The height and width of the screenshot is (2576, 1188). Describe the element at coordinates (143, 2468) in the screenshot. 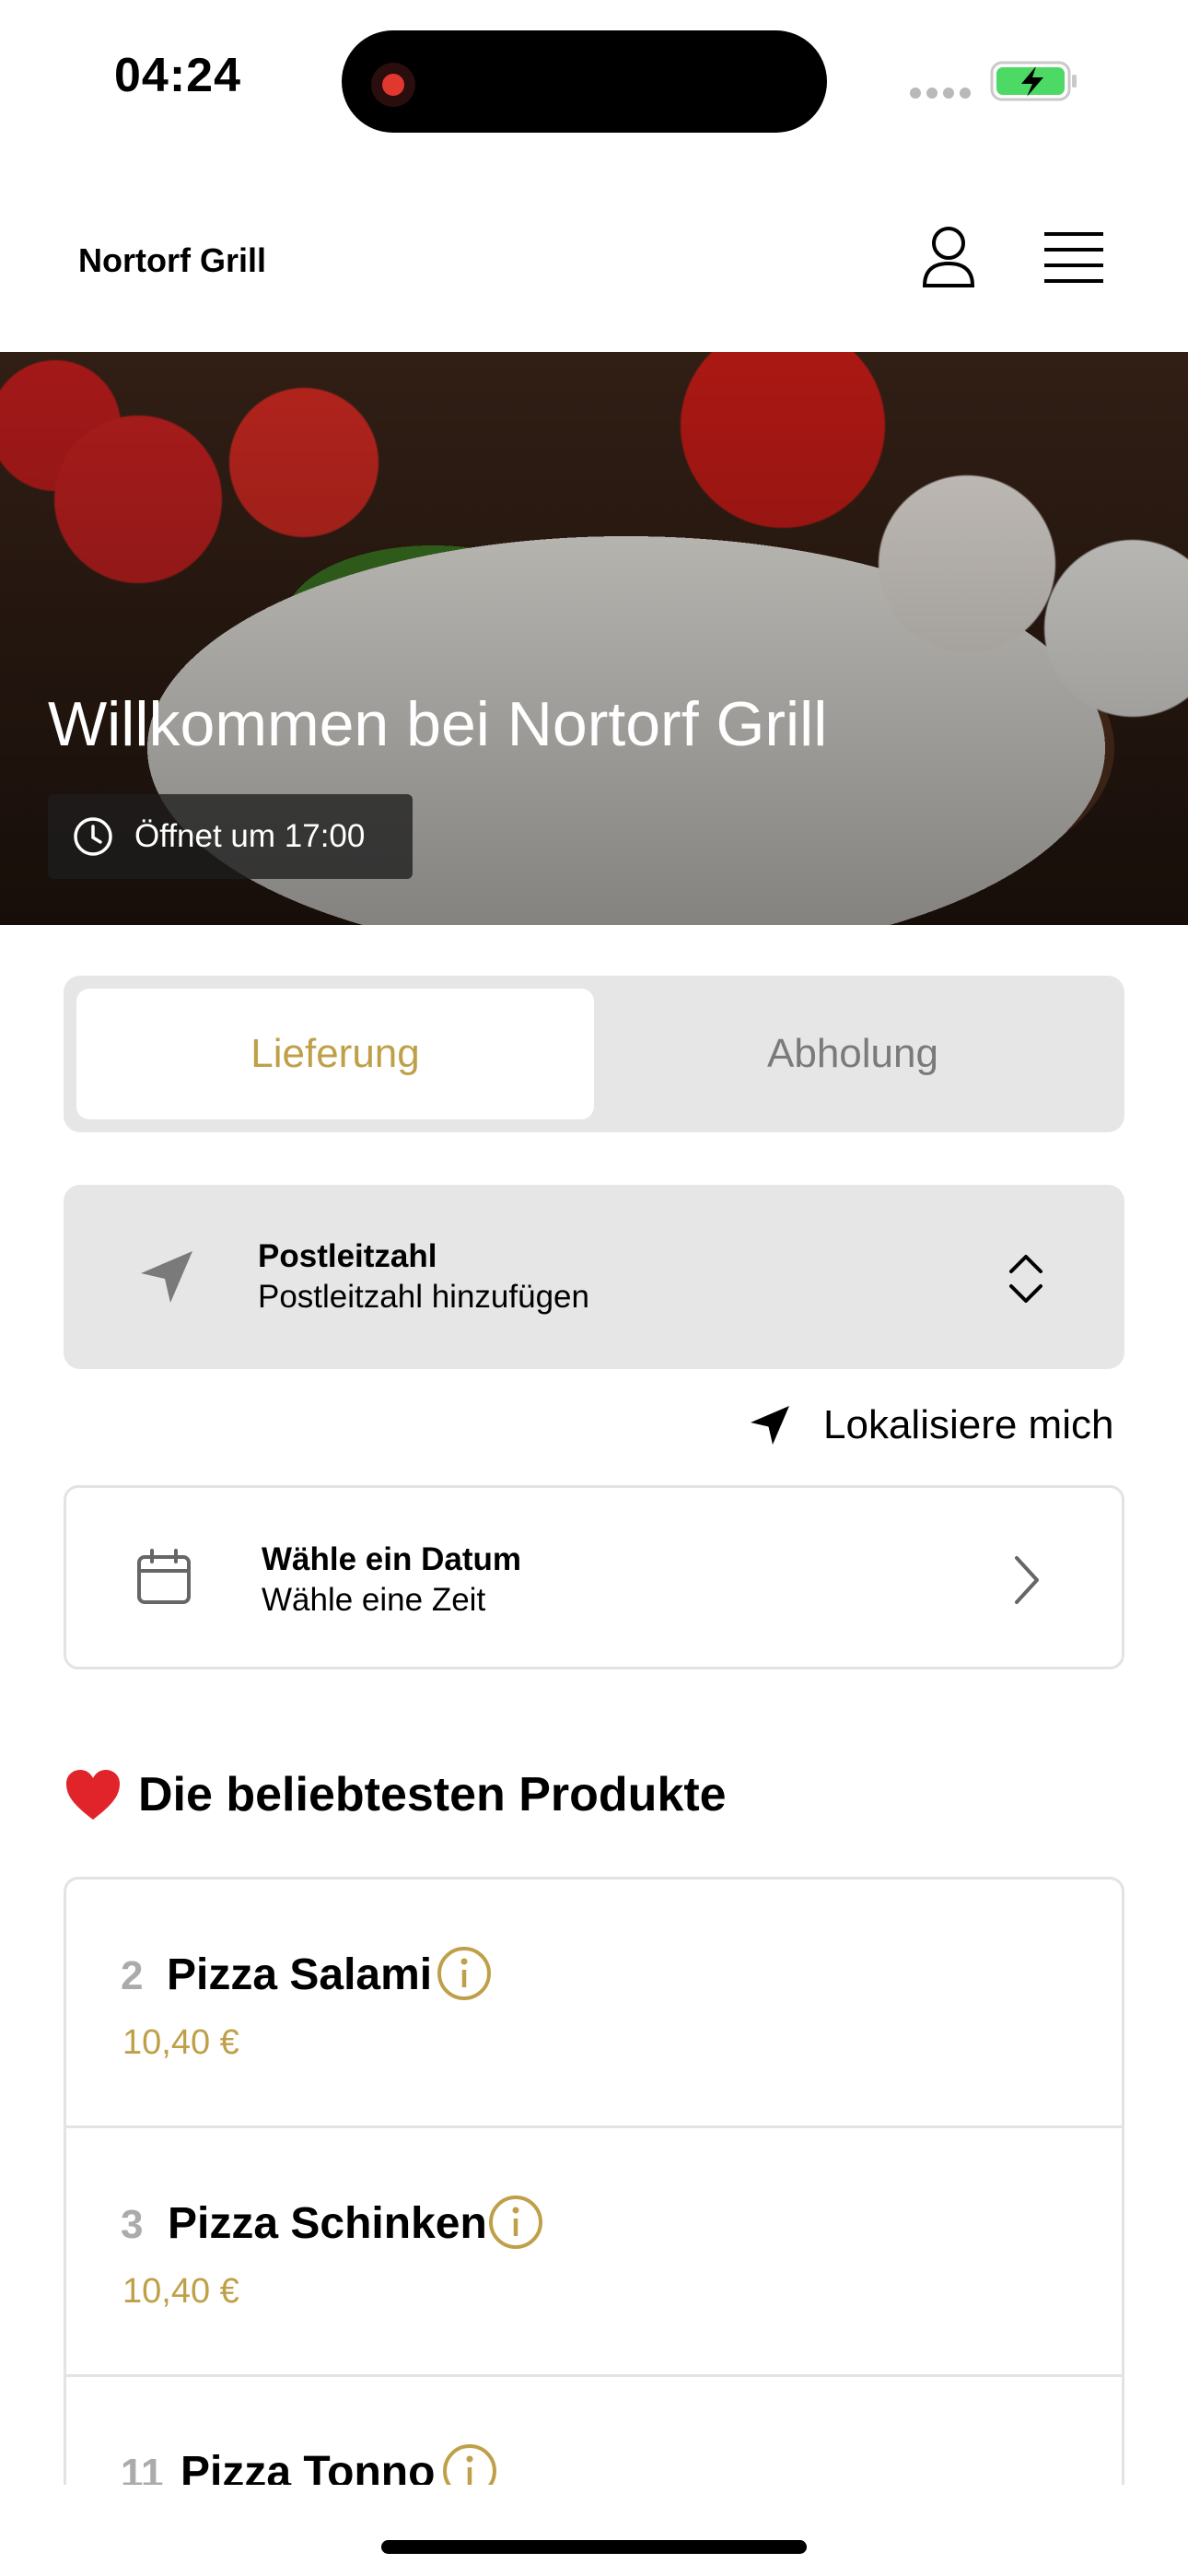

I see `product-number: 11` at that location.